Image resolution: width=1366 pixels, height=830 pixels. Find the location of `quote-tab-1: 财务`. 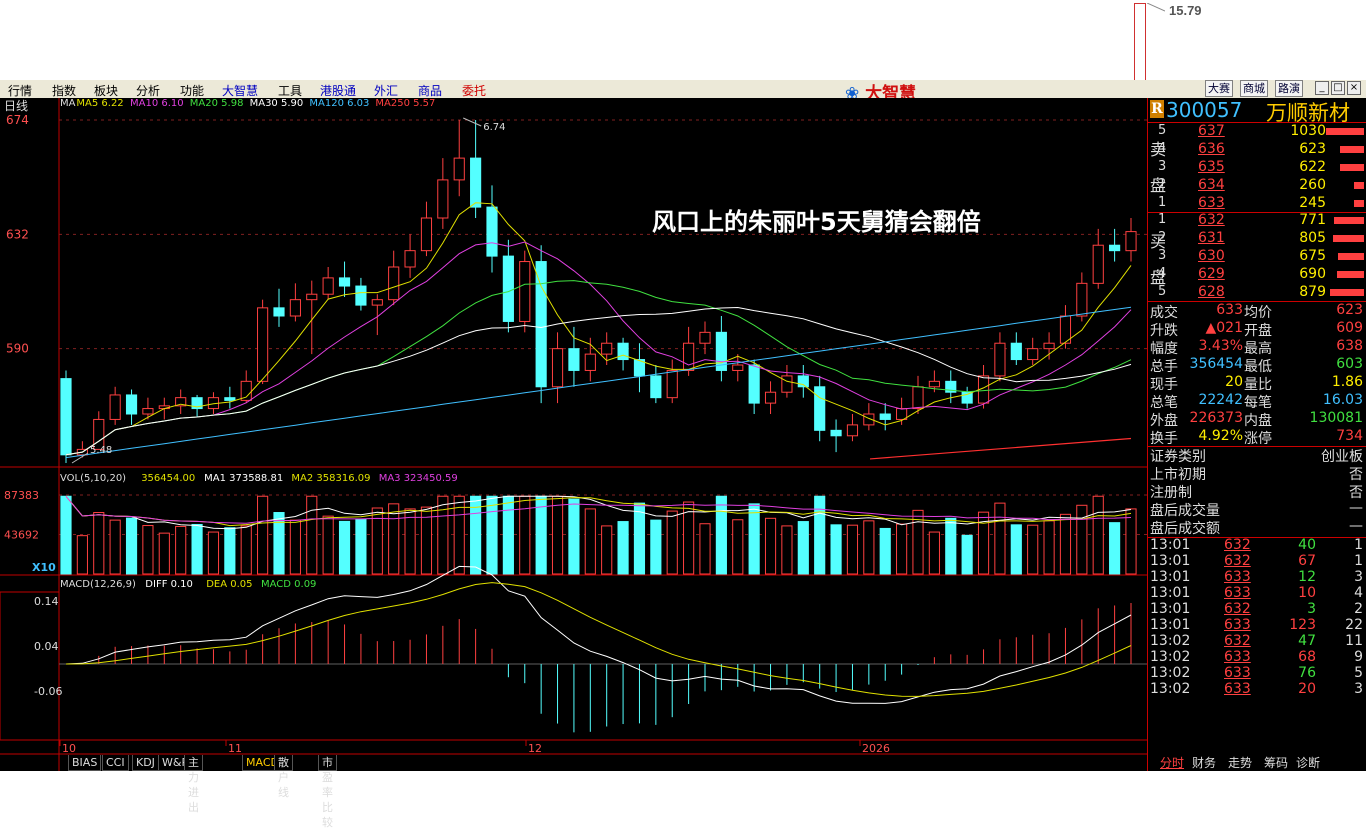

quote-tab-1: 财务 is located at coordinates (1204, 762).